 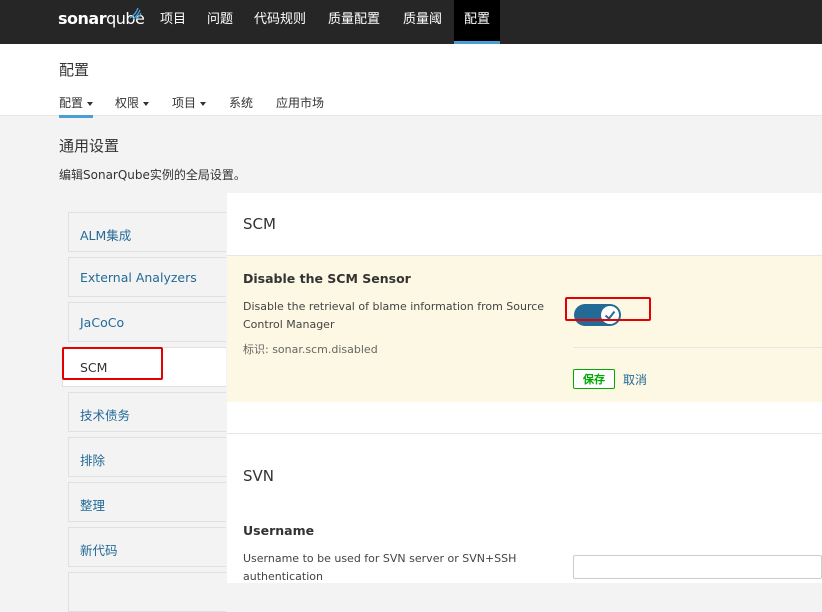 What do you see at coordinates (93, 460) in the screenshot?
I see `category-label: 排除` at bounding box center [93, 460].